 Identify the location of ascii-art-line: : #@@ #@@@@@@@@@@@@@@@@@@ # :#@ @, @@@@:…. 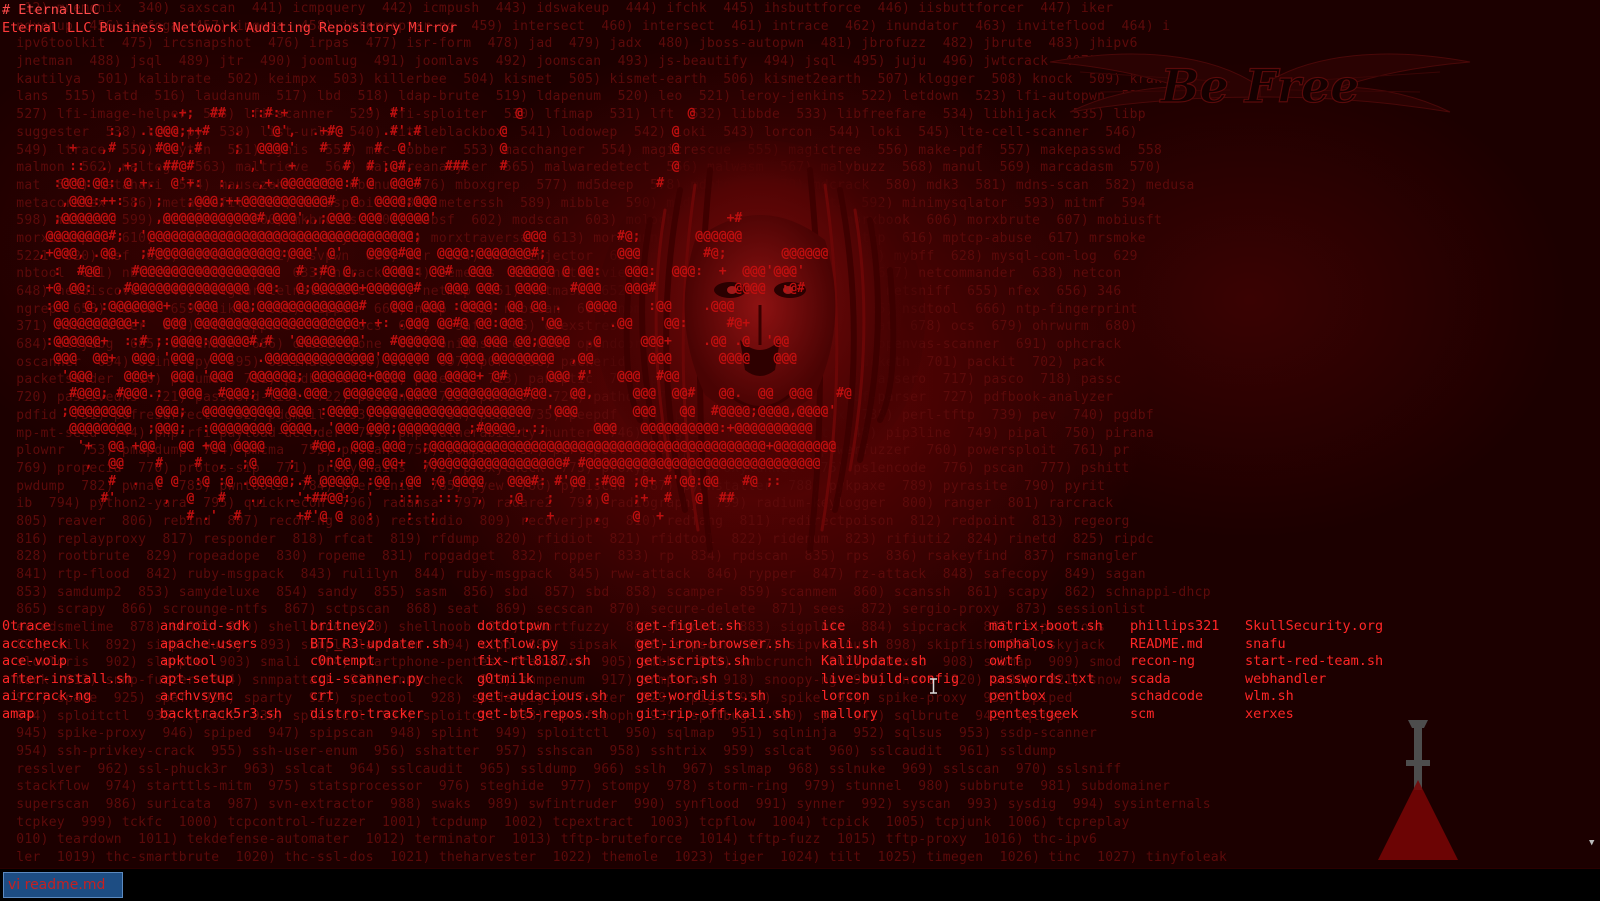
(417, 271).